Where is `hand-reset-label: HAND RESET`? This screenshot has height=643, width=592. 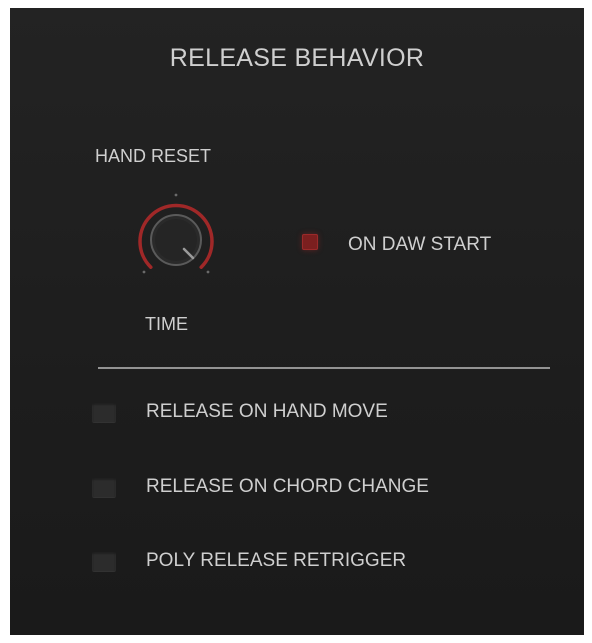
hand-reset-label: HAND RESET is located at coordinates (153, 156).